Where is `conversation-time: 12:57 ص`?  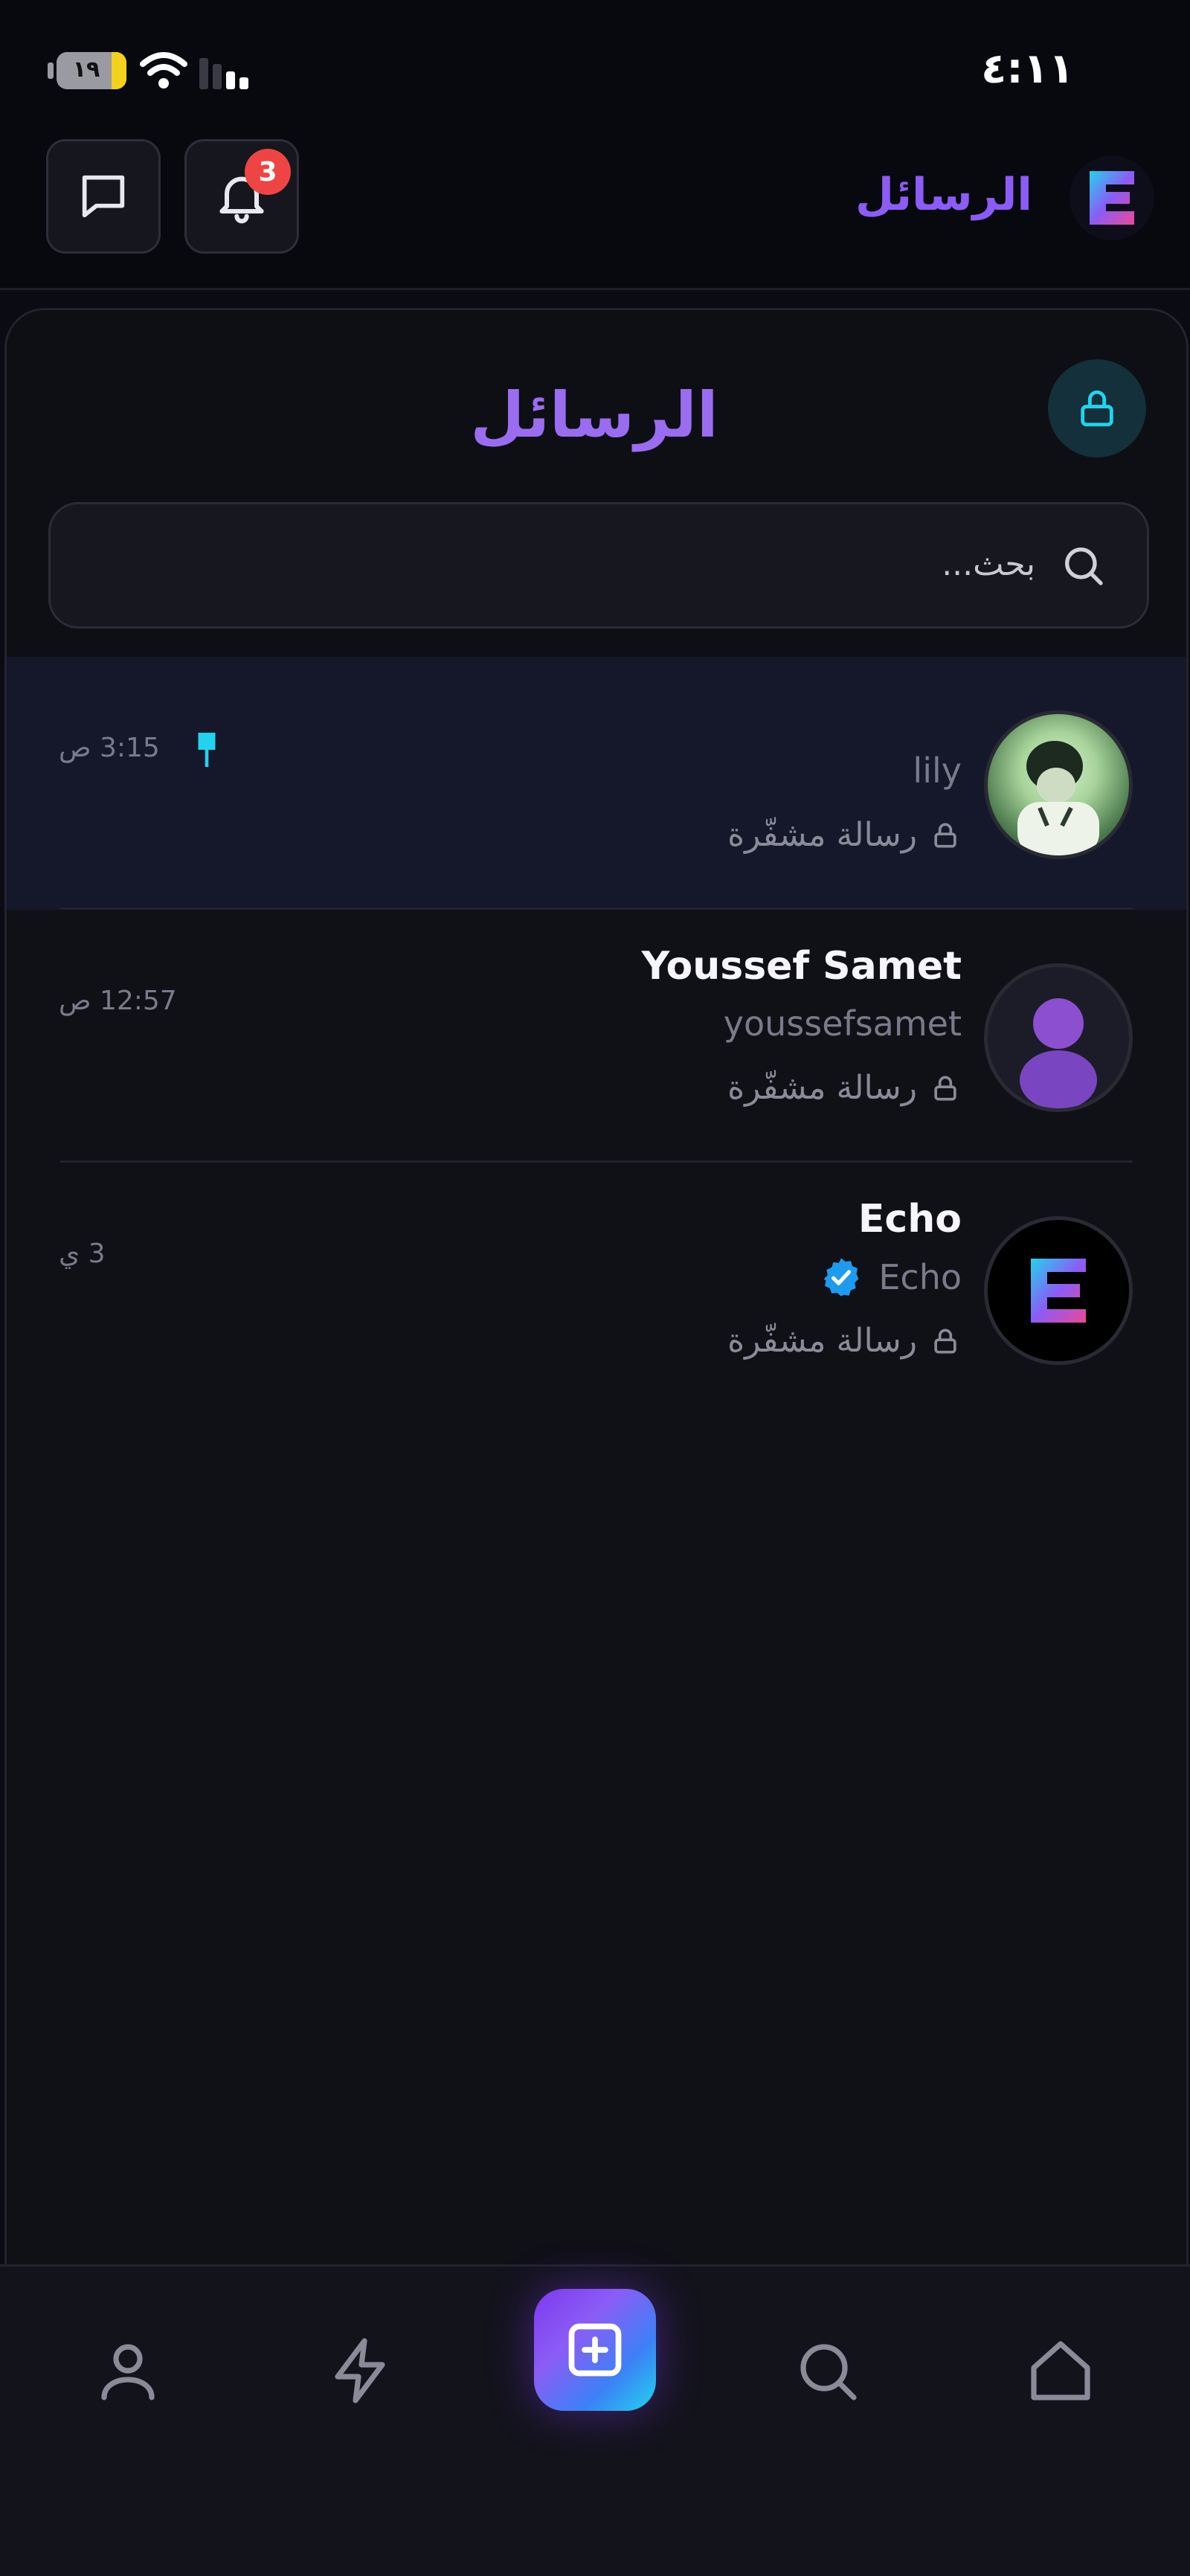 conversation-time: 12:57 ص is located at coordinates (118, 1001).